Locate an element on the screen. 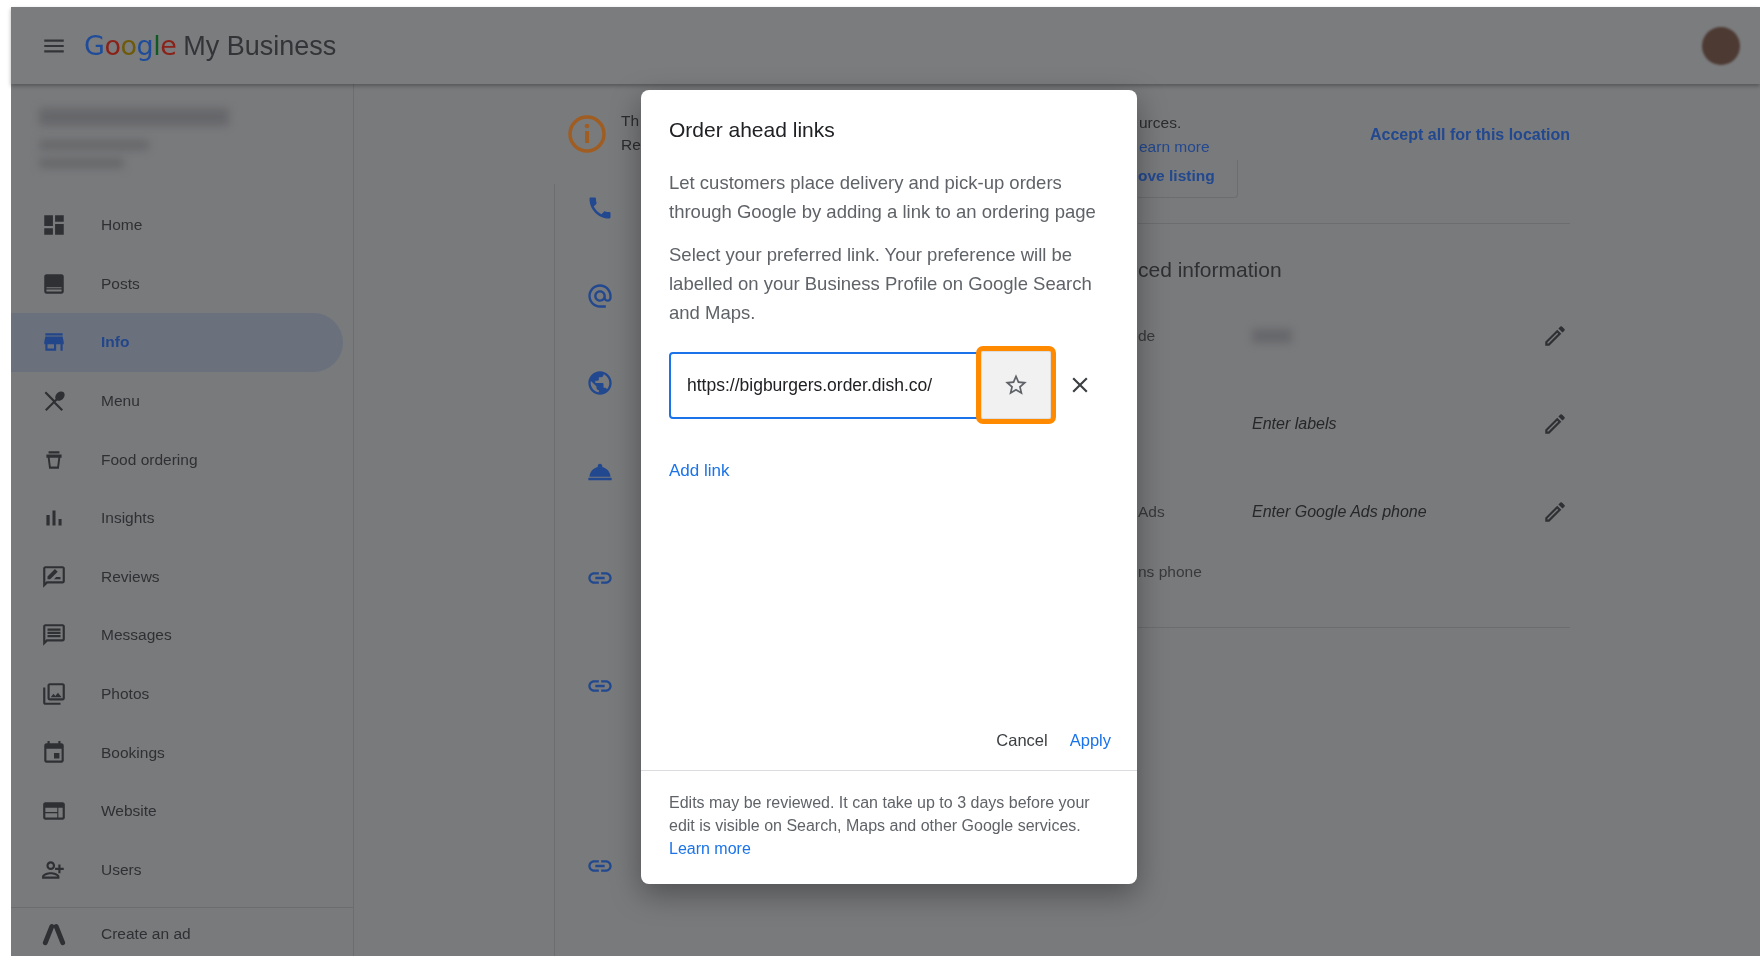  sidebar-item: Photos is located at coordinates (177, 694).